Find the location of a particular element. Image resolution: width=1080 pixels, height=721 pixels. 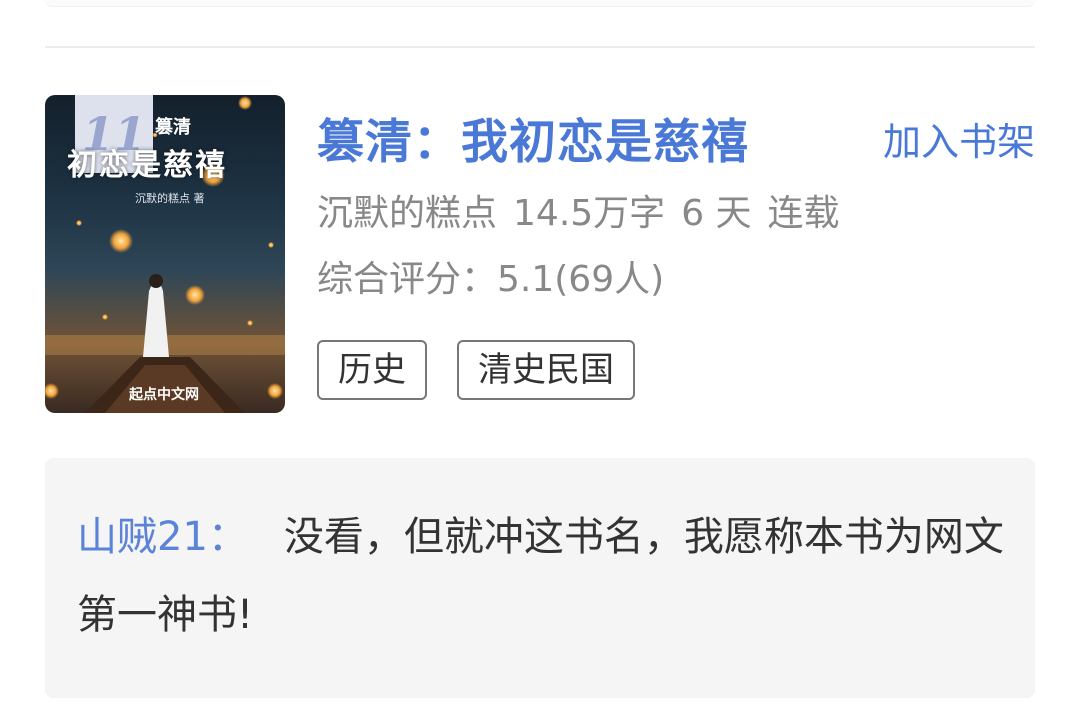

book-cover: 11 篡清 初恋是慈禧 沉默的糕点 著 起点中文网 is located at coordinates (165, 254).